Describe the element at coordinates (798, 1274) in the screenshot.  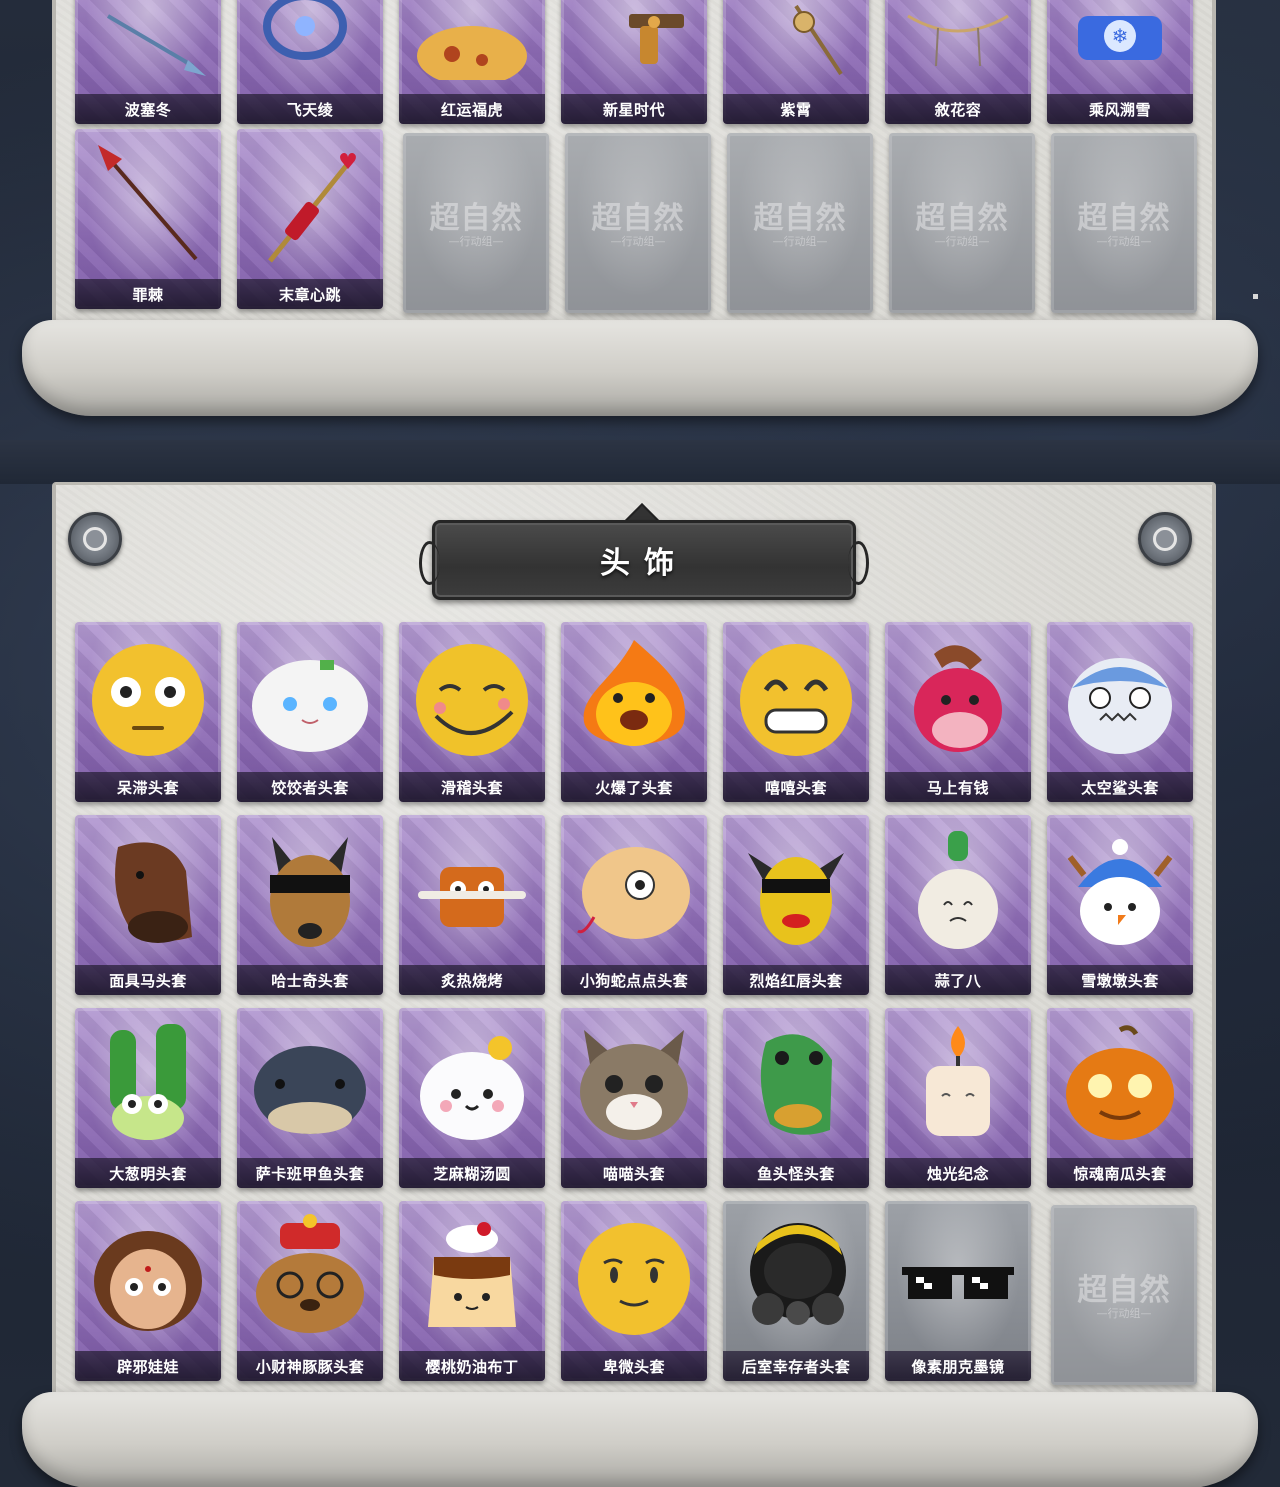
I see `gas-mask-helmet-icon` at that location.